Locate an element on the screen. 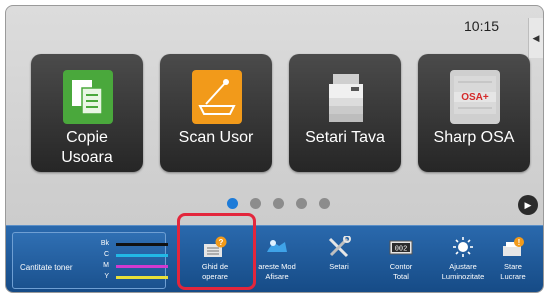 Image resolution: width=547 pixels, height=296 pixels. toner-bar-bk is located at coordinates (142, 244).